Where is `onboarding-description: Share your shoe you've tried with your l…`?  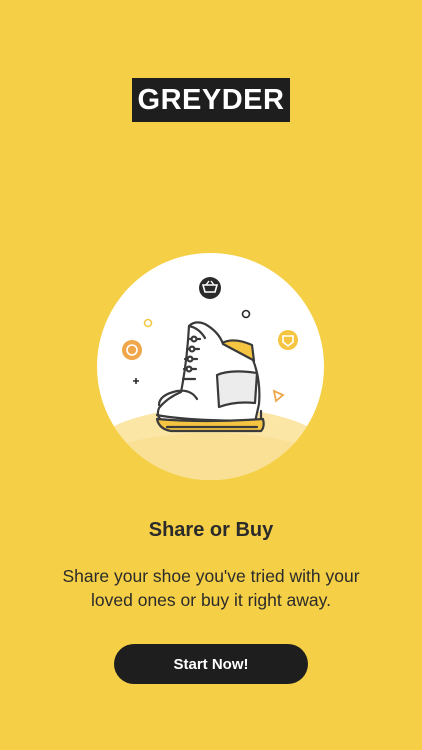 onboarding-description: Share your shoe you've tried with your l… is located at coordinates (211, 588).